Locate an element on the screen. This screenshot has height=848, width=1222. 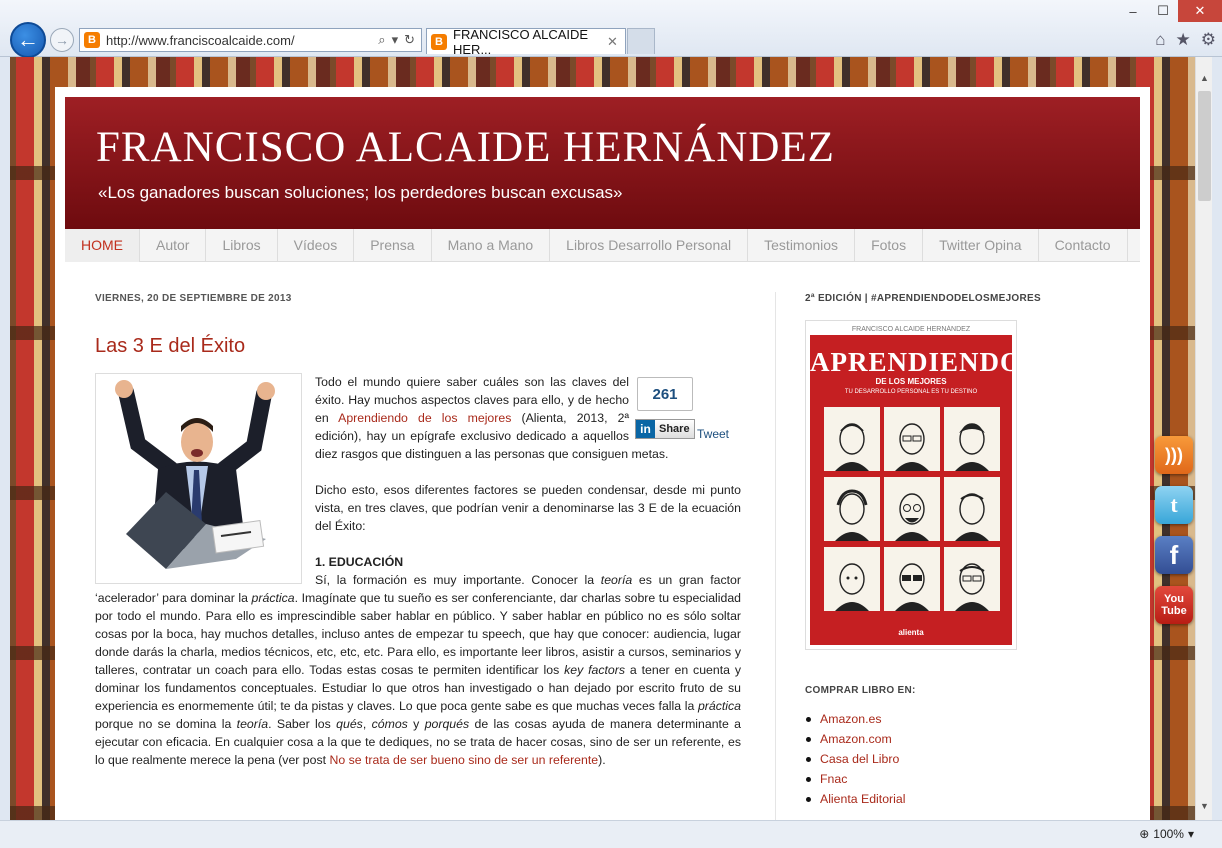
share-count: 261 is located at coordinates (665, 394).